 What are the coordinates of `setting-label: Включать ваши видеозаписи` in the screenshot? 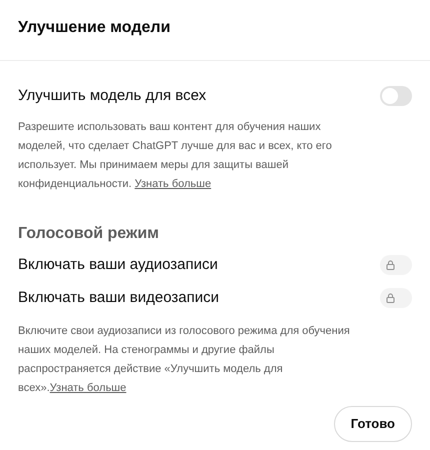 It's located at (119, 298).